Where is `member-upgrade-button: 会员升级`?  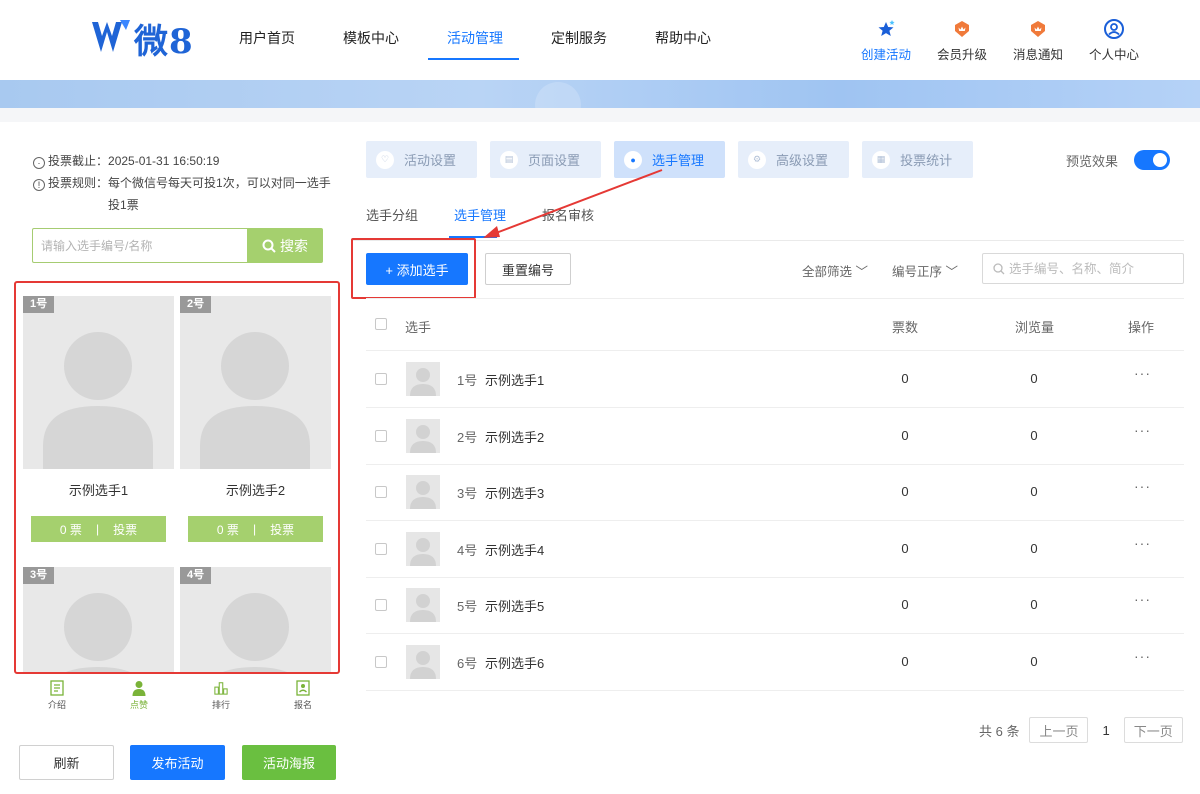
member-upgrade-button: 会员升级 is located at coordinates (962, 40).